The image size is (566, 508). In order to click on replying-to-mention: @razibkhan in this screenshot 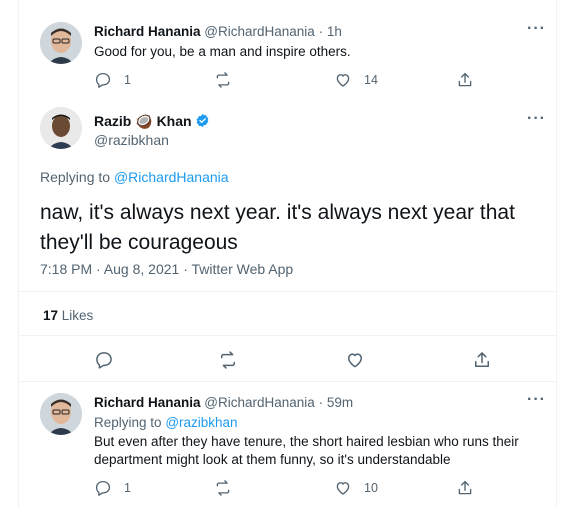, I will do `click(201, 422)`.